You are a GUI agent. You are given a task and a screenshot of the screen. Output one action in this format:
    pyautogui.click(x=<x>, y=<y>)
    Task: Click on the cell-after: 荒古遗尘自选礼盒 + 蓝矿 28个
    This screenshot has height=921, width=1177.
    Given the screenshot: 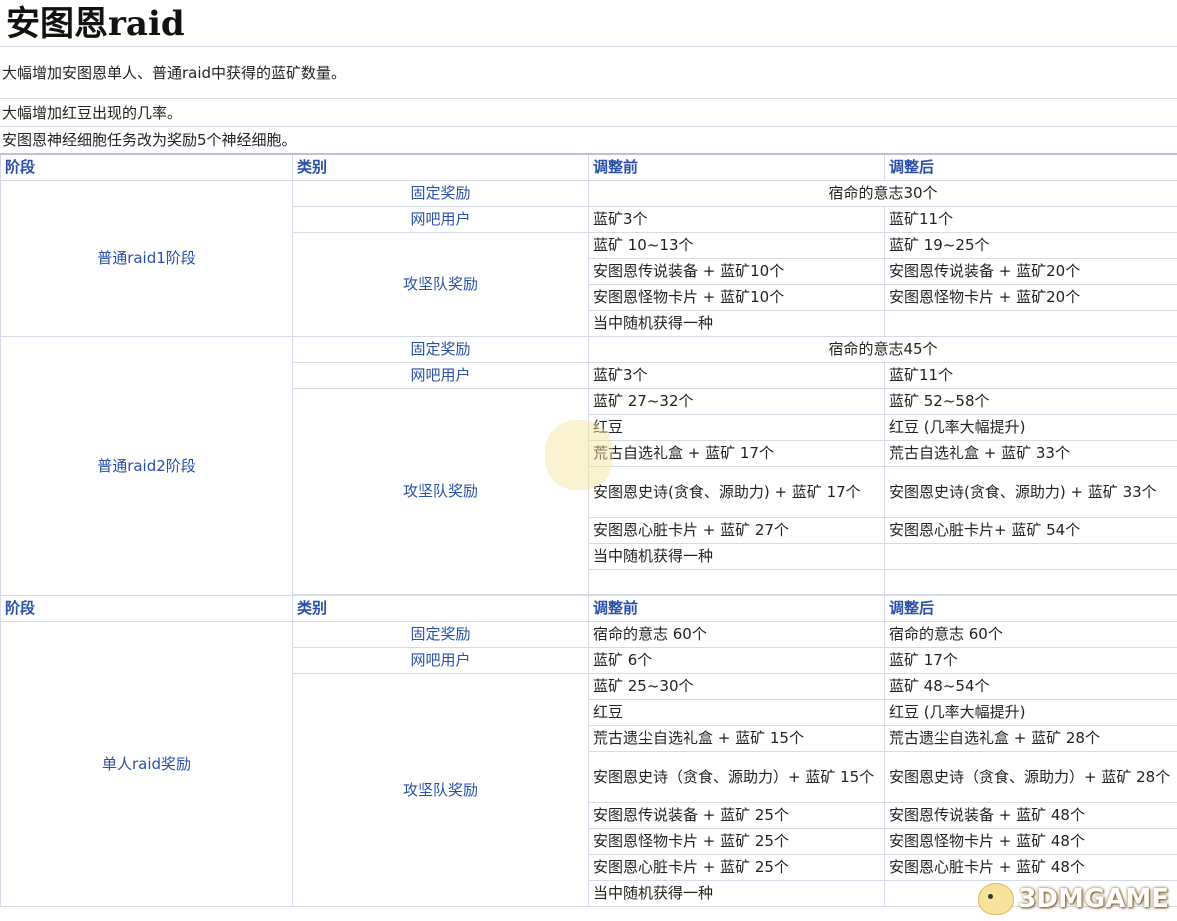 What is the action you would take?
    pyautogui.click(x=1030, y=738)
    